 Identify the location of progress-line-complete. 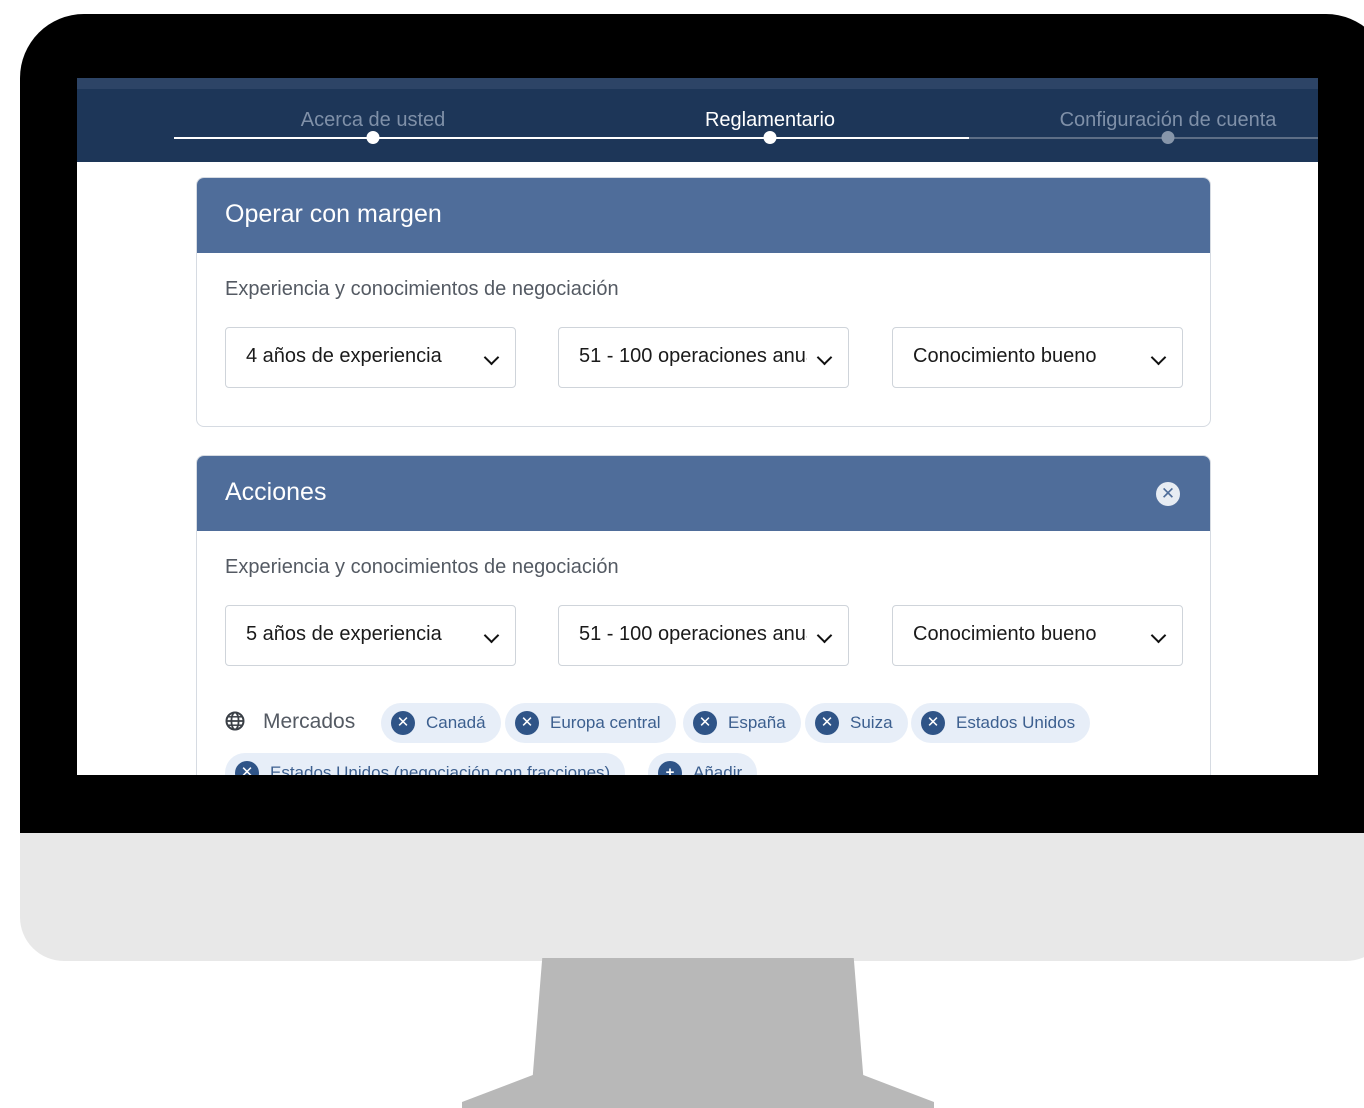
(571, 138).